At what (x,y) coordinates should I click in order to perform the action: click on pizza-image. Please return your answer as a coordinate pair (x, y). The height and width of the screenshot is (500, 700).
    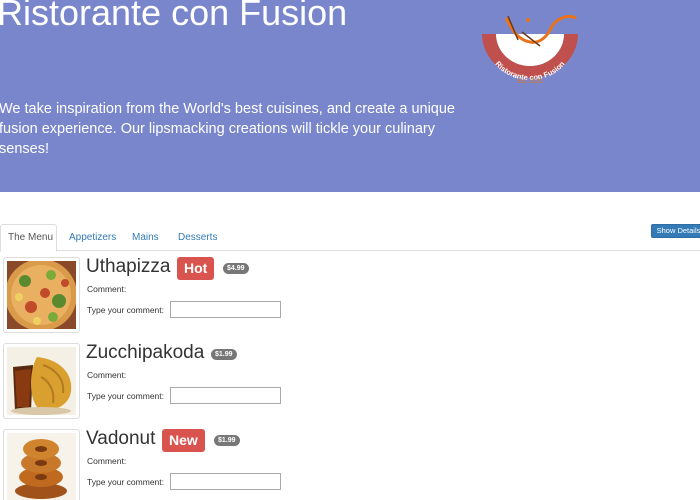
    Looking at the image, I should click on (41, 295).